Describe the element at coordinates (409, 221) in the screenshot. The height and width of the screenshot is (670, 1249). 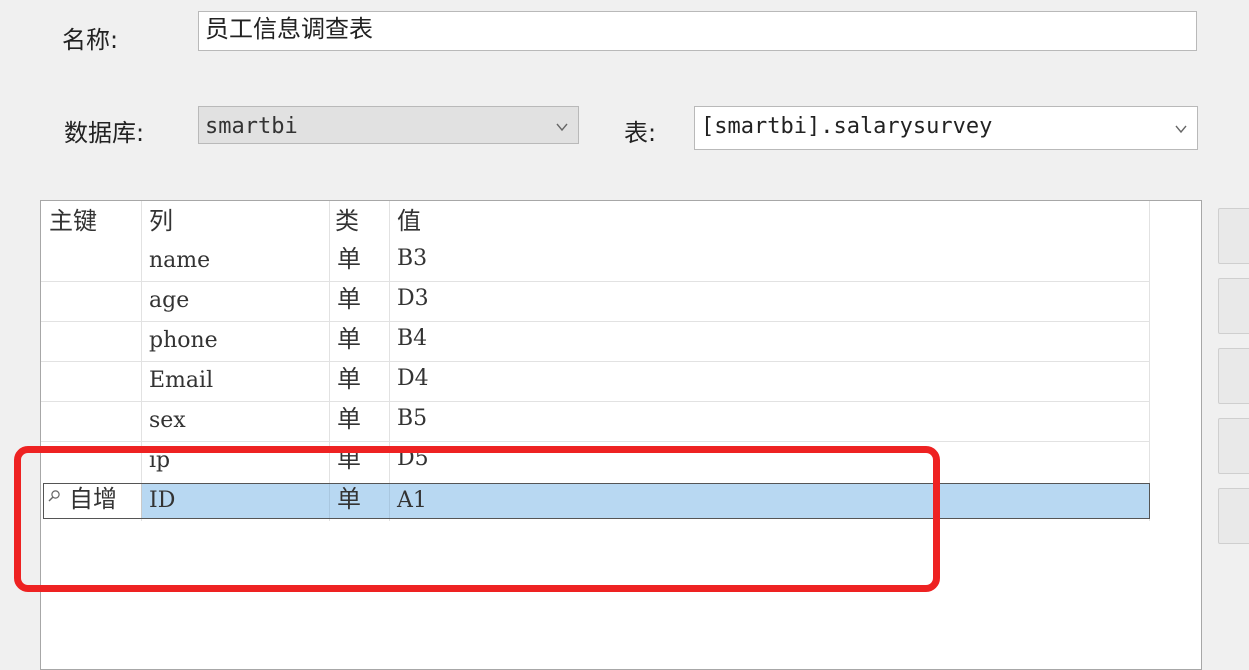
I see `header-value: 值` at that location.